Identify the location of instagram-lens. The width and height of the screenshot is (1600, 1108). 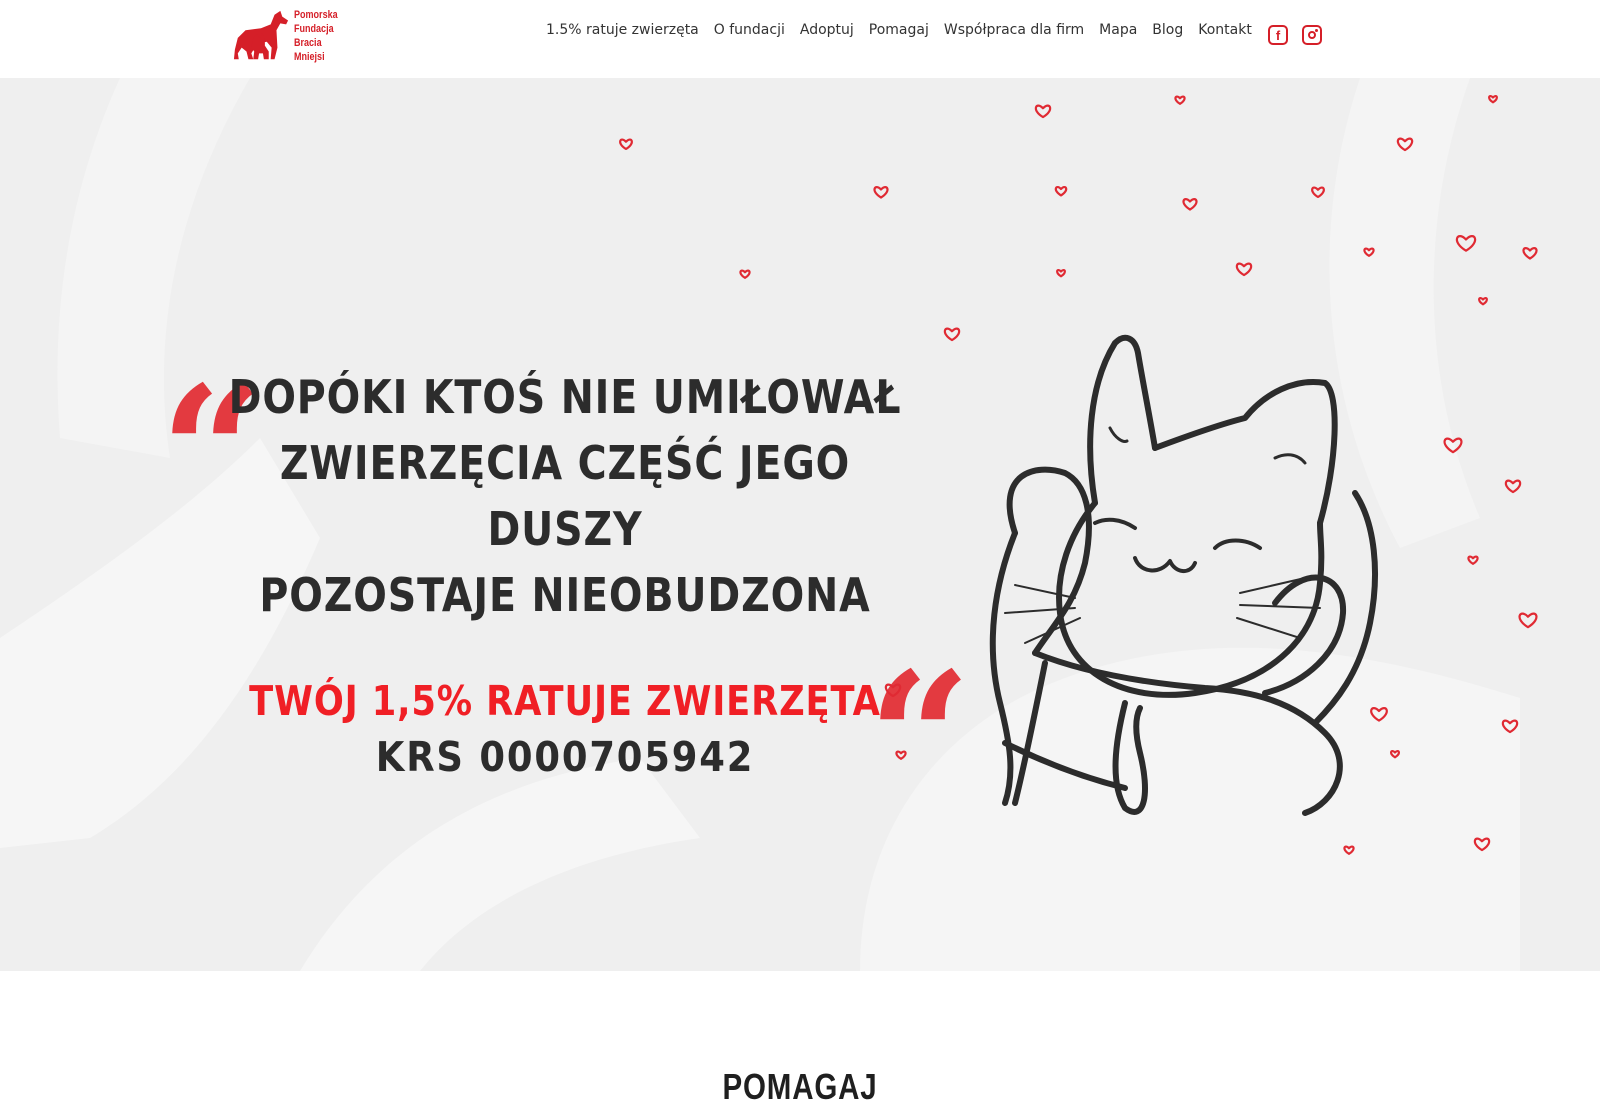
(1312, 35).